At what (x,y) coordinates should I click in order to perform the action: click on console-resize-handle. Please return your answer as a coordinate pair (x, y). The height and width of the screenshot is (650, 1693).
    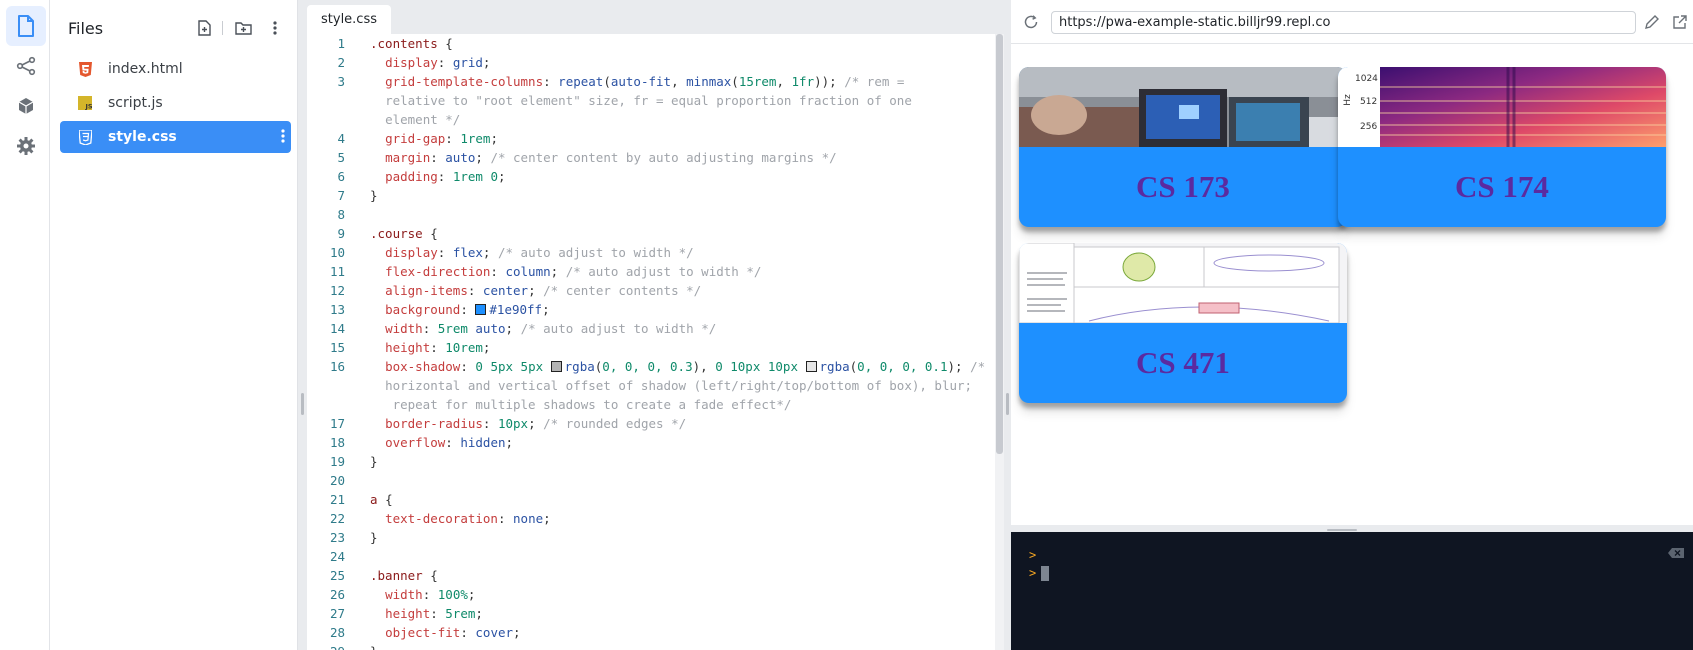
    Looking at the image, I should click on (1342, 530).